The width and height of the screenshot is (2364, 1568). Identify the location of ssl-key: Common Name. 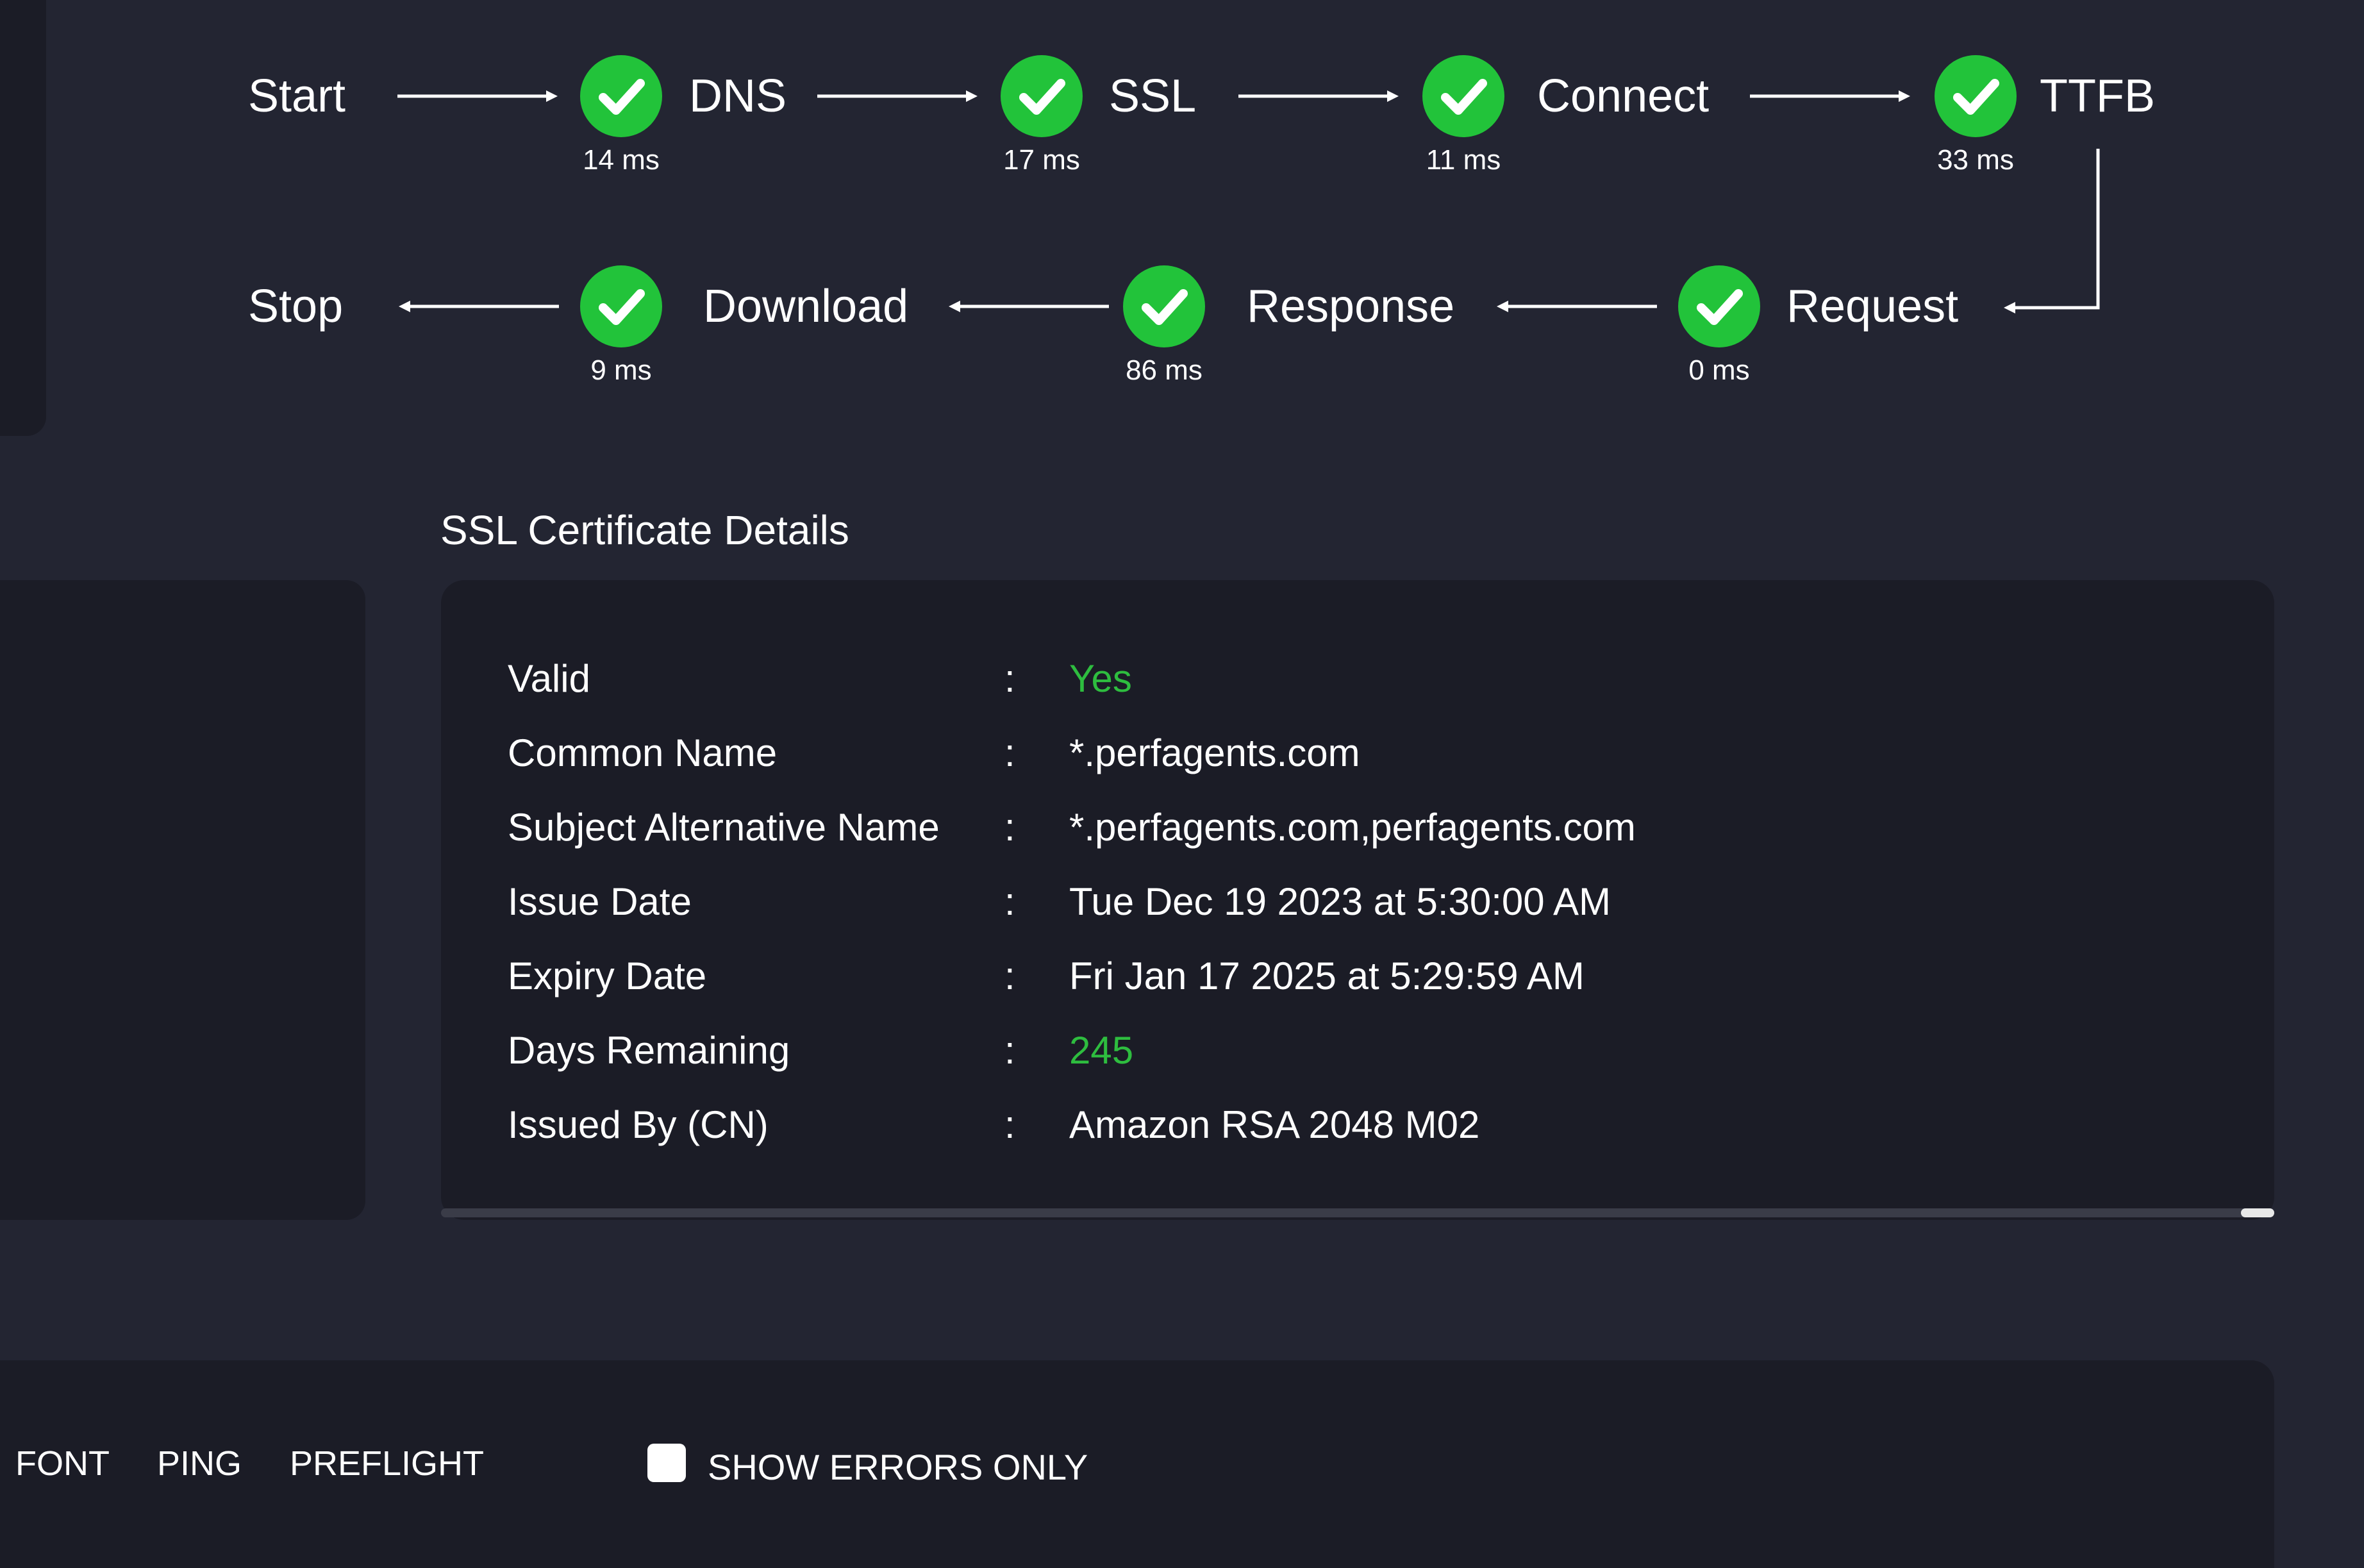
(643, 752).